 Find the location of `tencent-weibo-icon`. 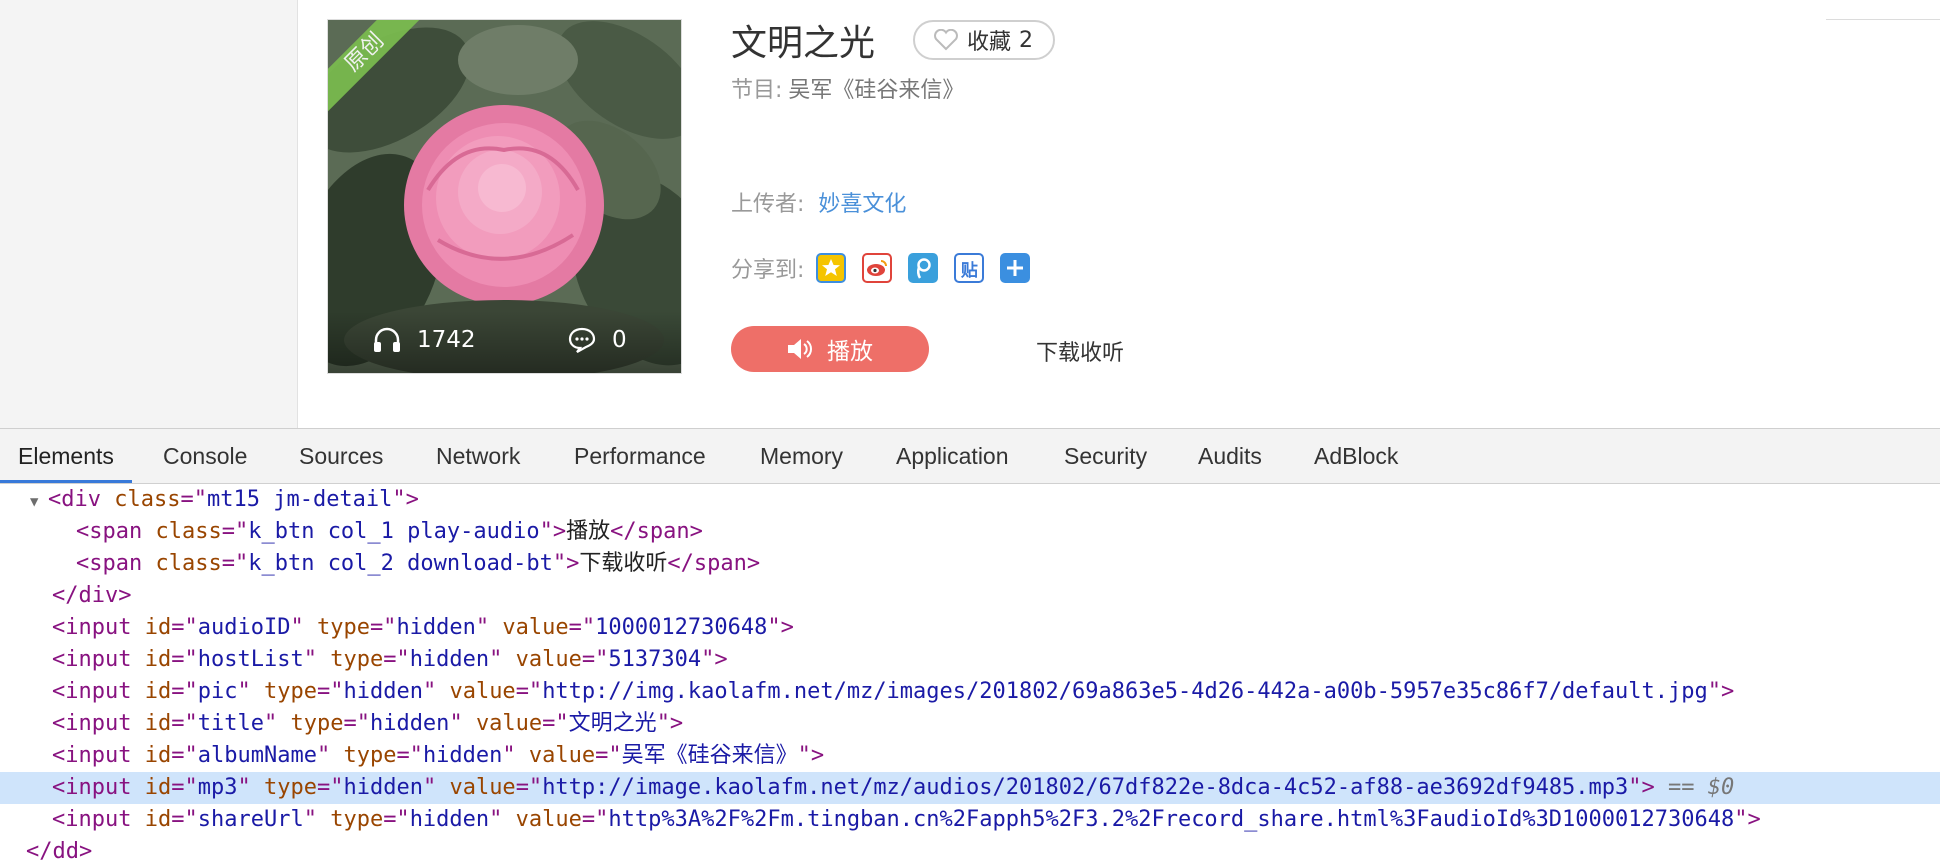

tencent-weibo-icon is located at coordinates (923, 268).